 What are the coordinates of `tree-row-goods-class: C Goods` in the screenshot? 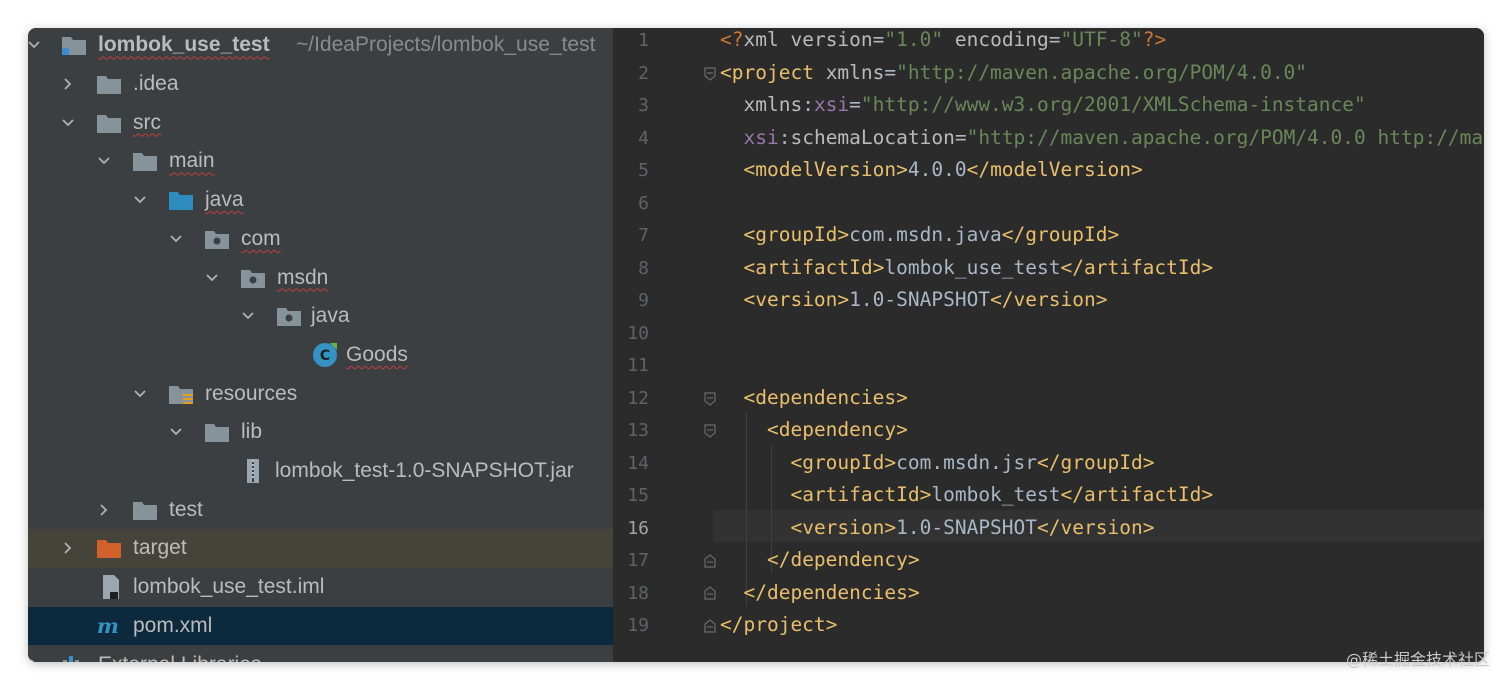 It's located at (320, 355).